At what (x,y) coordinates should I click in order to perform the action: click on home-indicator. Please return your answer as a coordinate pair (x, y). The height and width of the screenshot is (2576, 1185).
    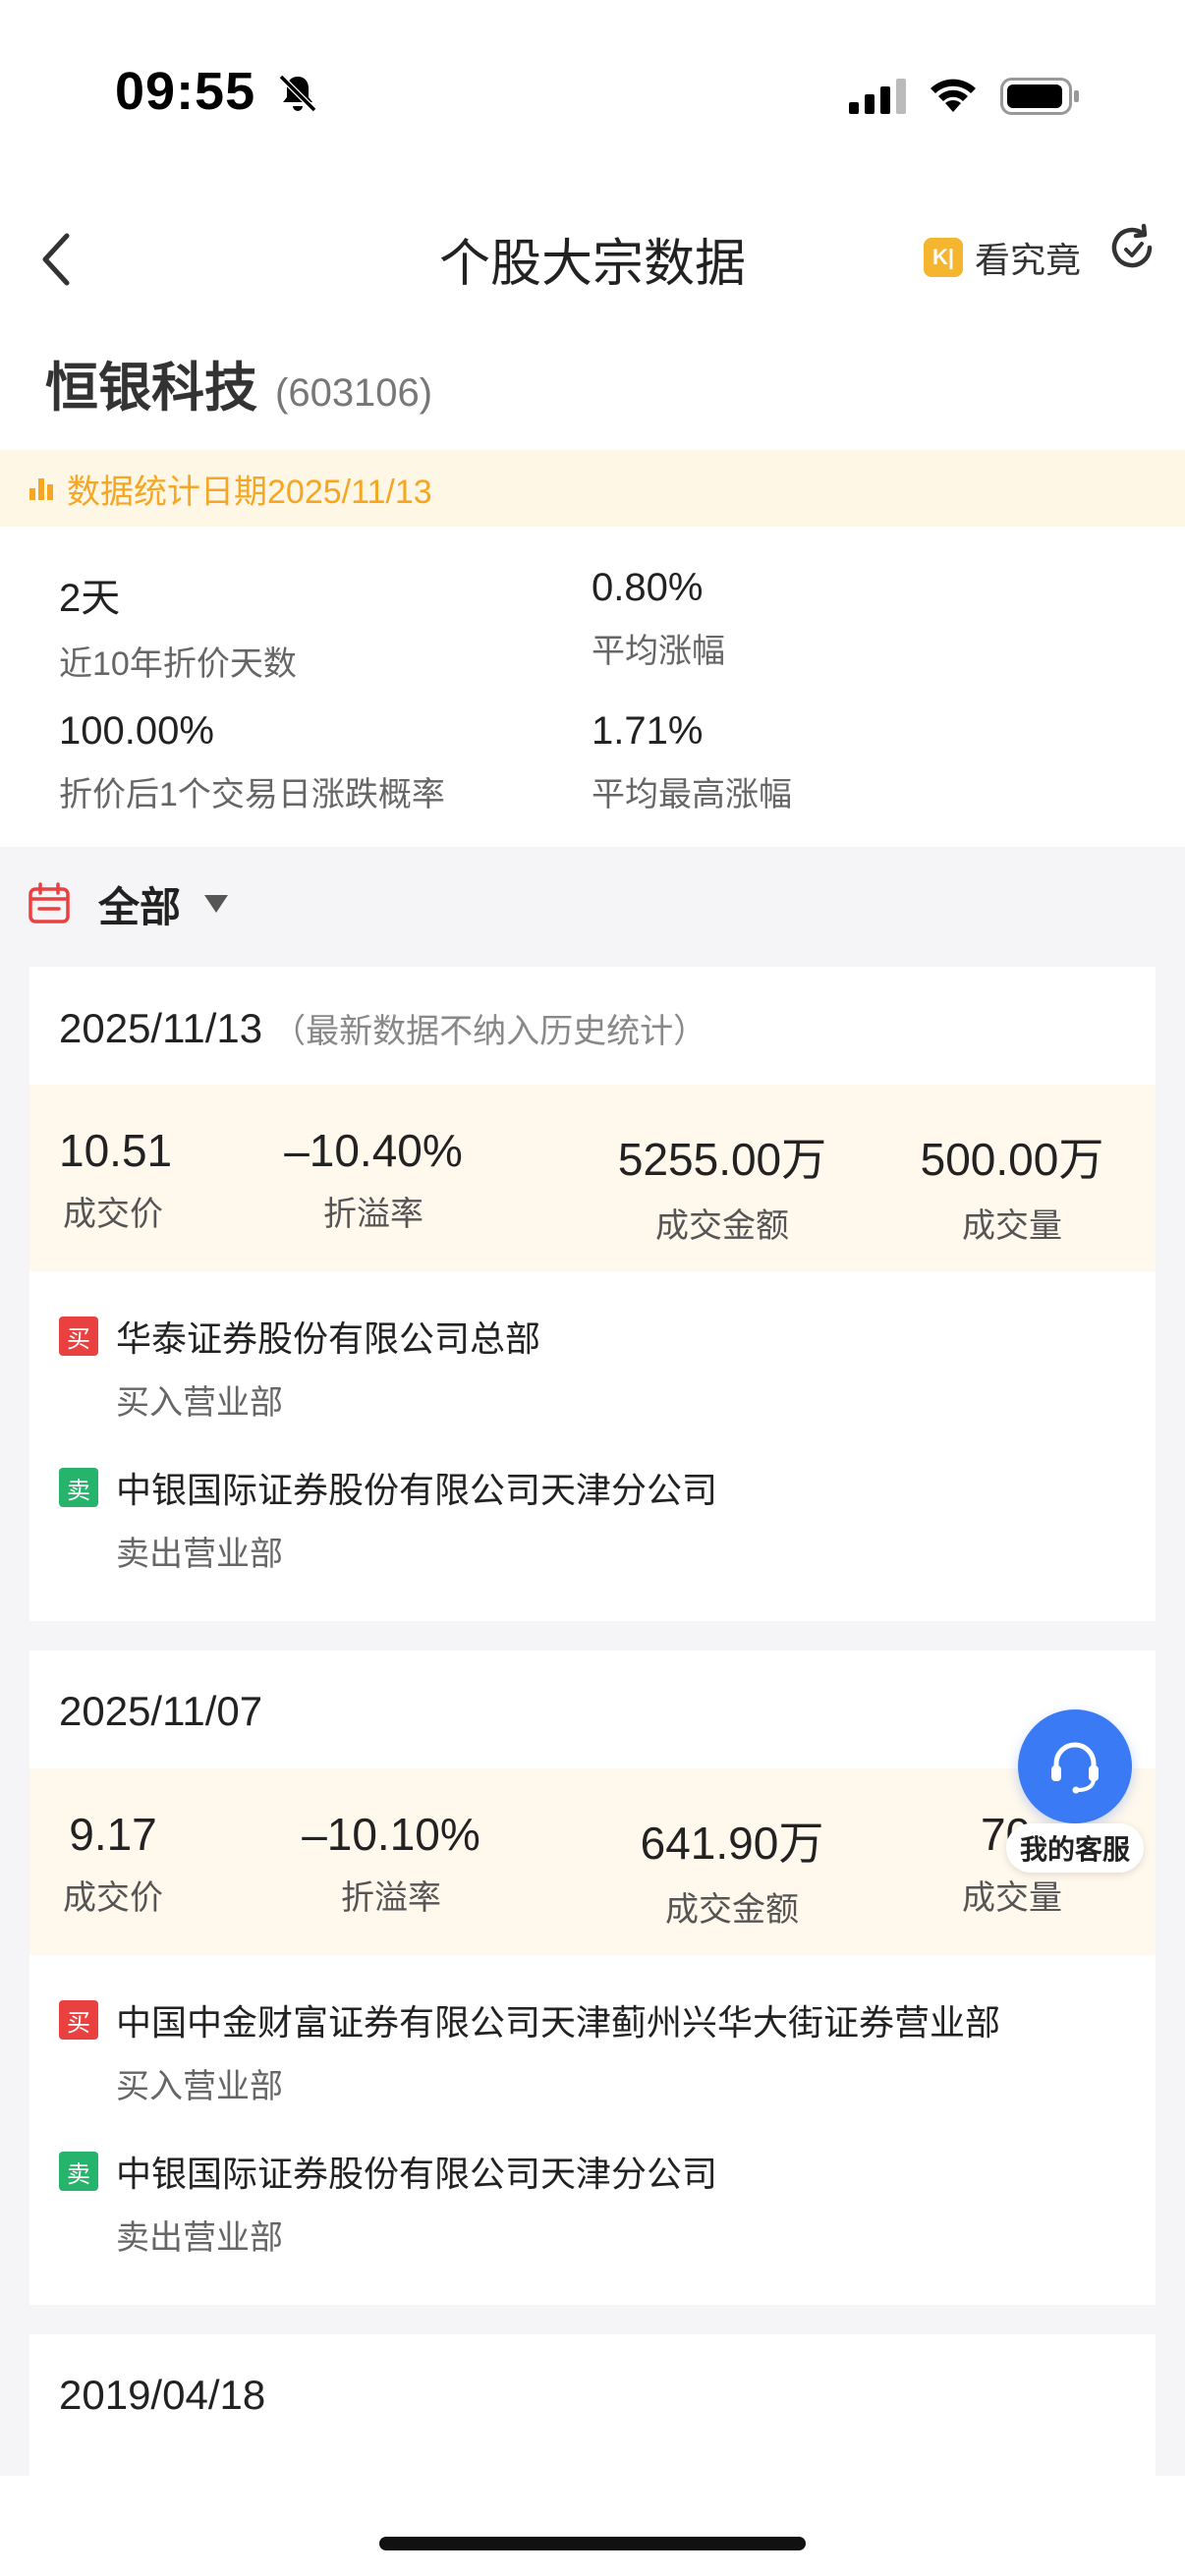
    Looking at the image, I should click on (592, 2543).